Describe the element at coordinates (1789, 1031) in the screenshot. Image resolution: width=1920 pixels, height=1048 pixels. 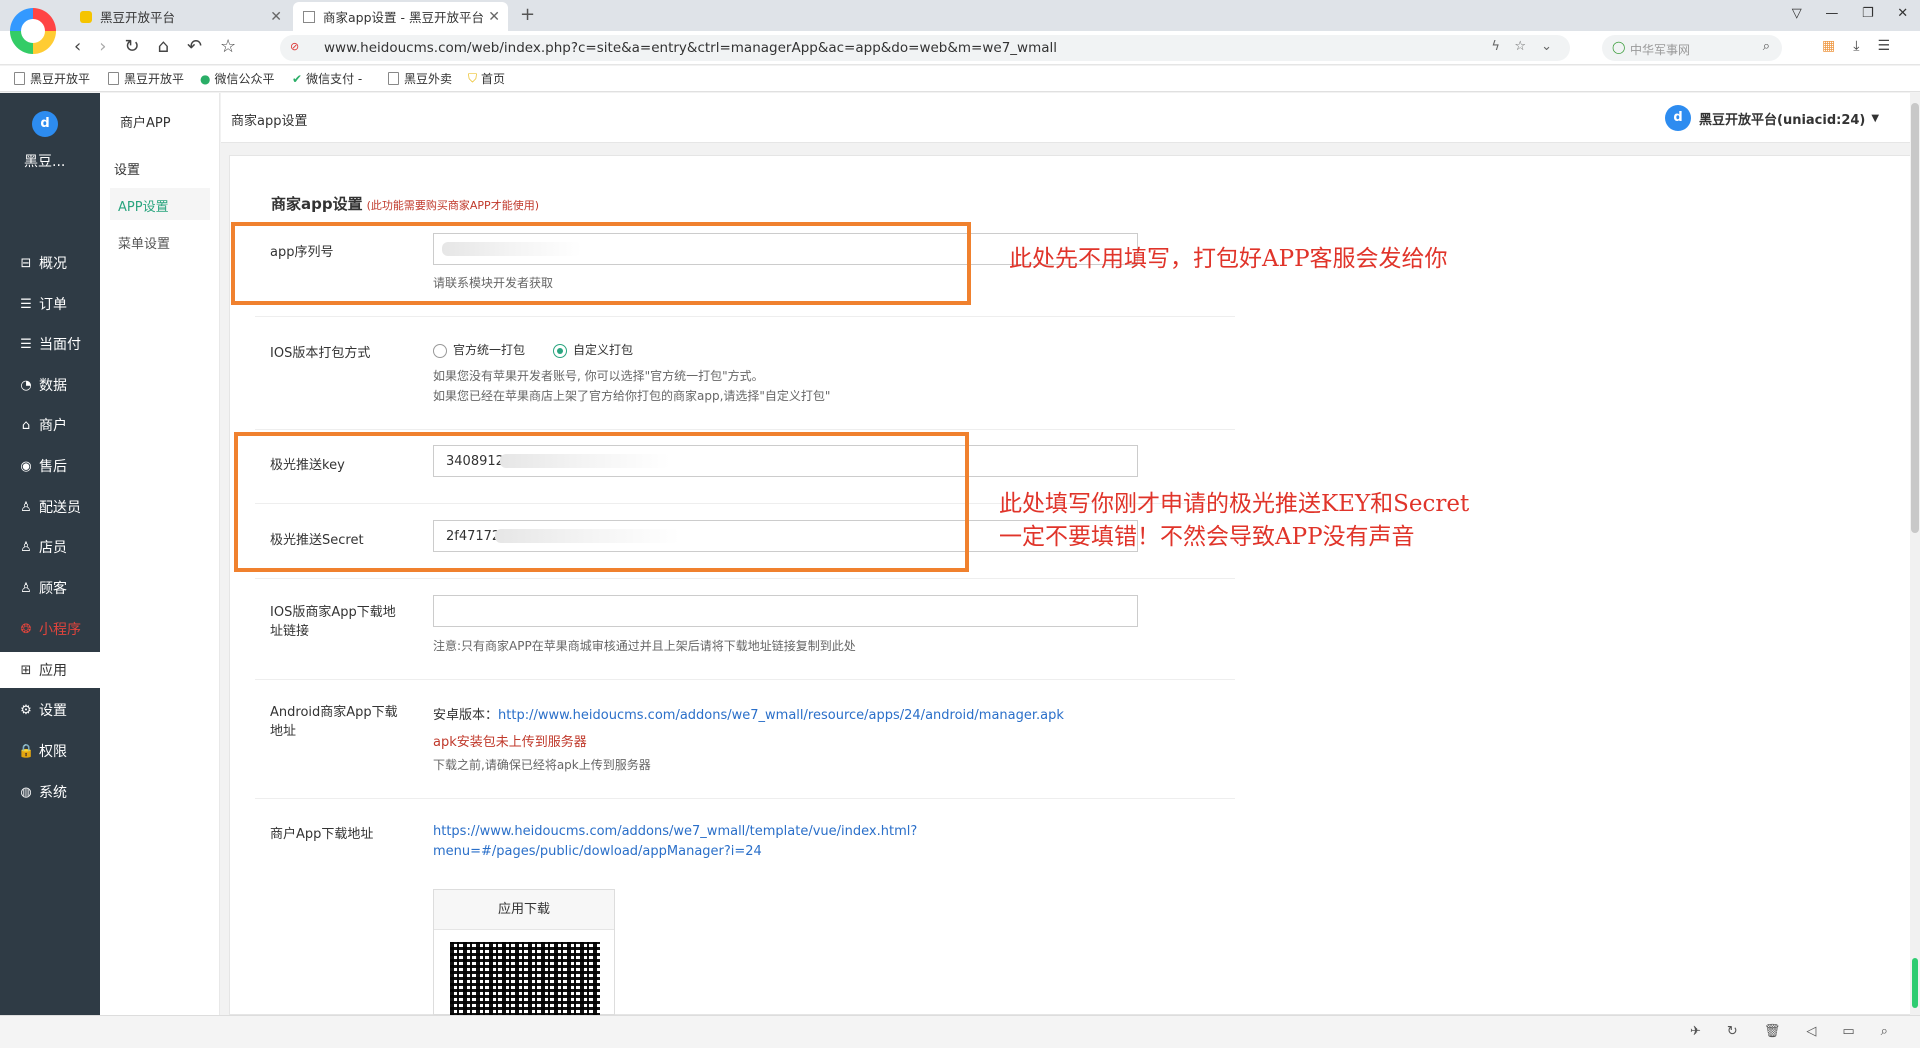
I see `status-icons: ✈ ↻ 🗑 ◁ ▭ ⌕` at that location.